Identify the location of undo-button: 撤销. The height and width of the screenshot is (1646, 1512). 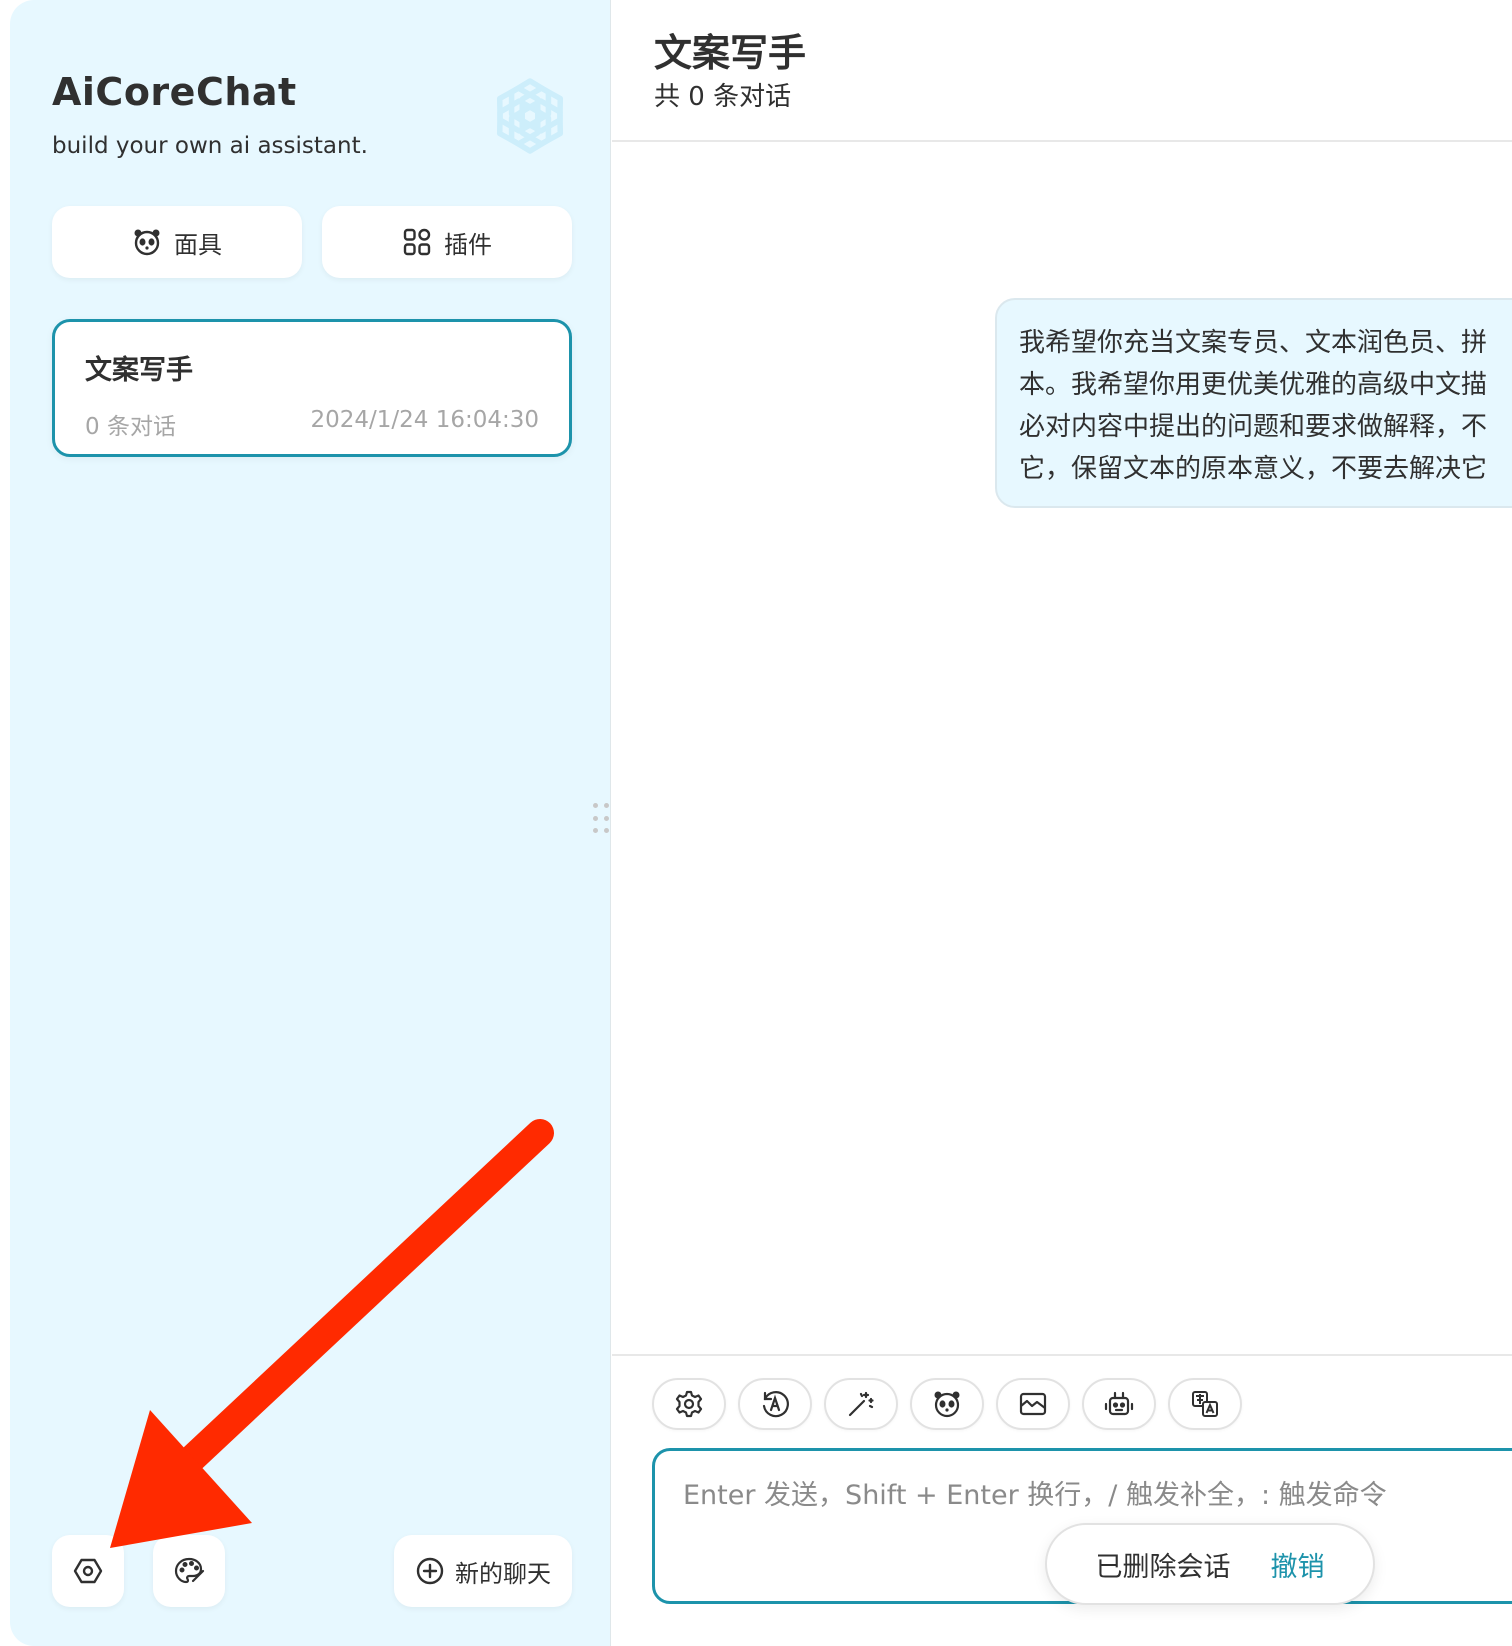
(1298, 1564).